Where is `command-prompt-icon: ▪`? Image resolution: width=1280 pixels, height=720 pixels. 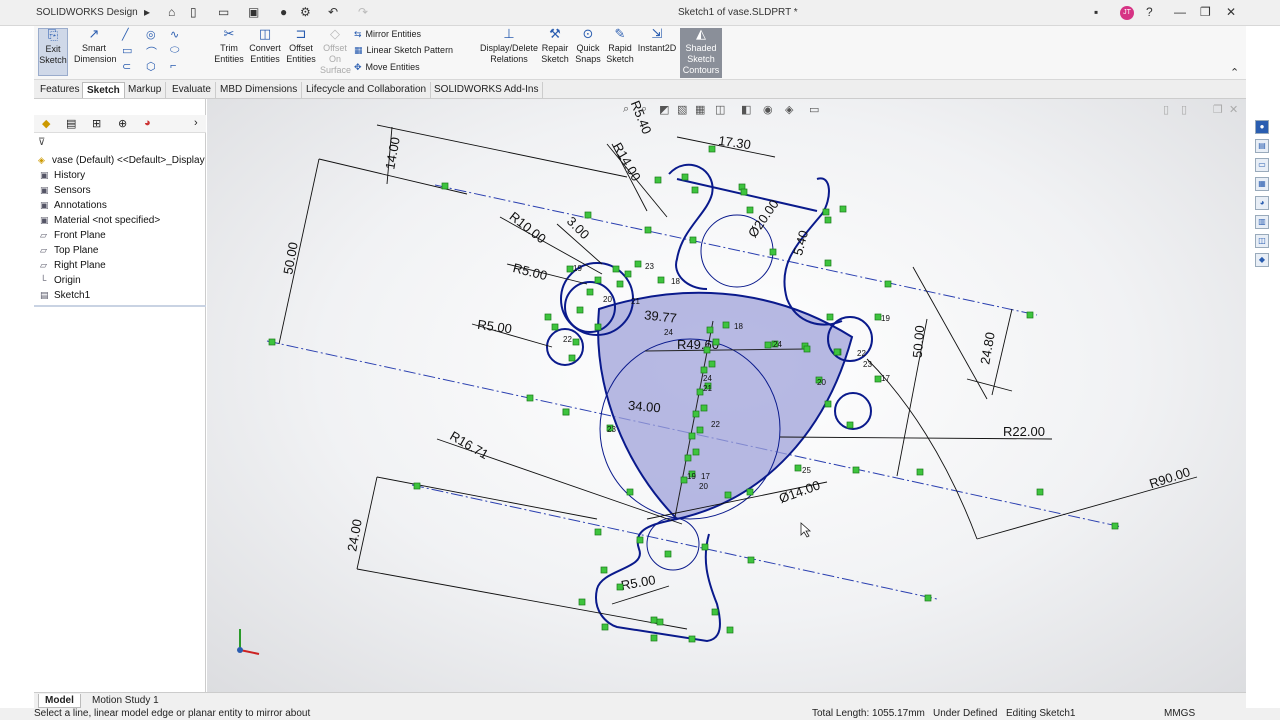 command-prompt-icon: ▪ is located at coordinates (1096, 12).